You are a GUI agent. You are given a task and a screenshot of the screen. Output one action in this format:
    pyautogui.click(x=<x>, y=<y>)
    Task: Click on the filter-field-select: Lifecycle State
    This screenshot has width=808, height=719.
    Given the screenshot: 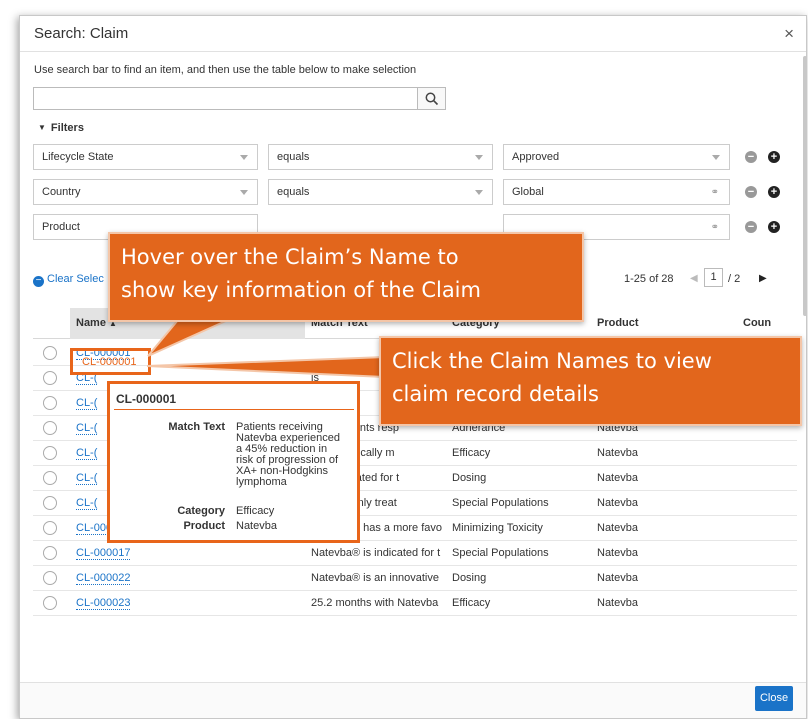 What is the action you would take?
    pyautogui.click(x=145, y=157)
    